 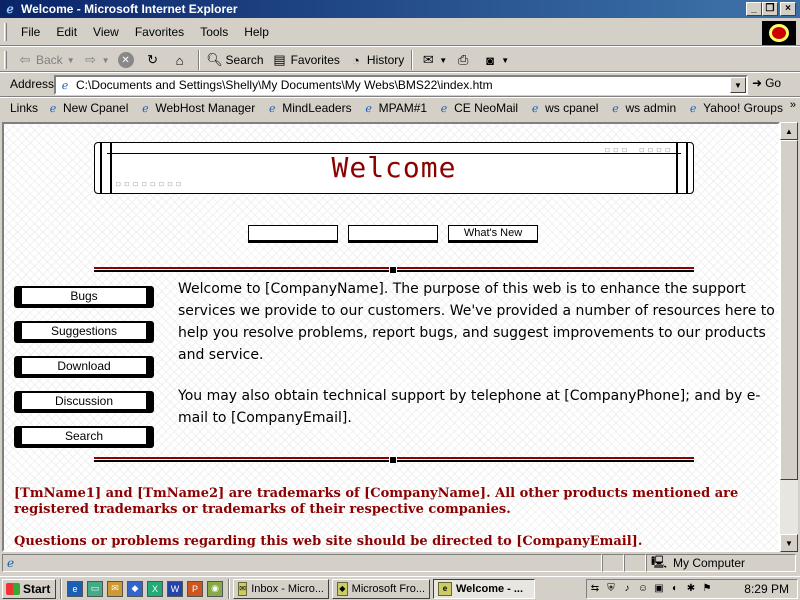 What do you see at coordinates (84, 332) in the screenshot?
I see `side-nav-suggestions: Suggestions` at bounding box center [84, 332].